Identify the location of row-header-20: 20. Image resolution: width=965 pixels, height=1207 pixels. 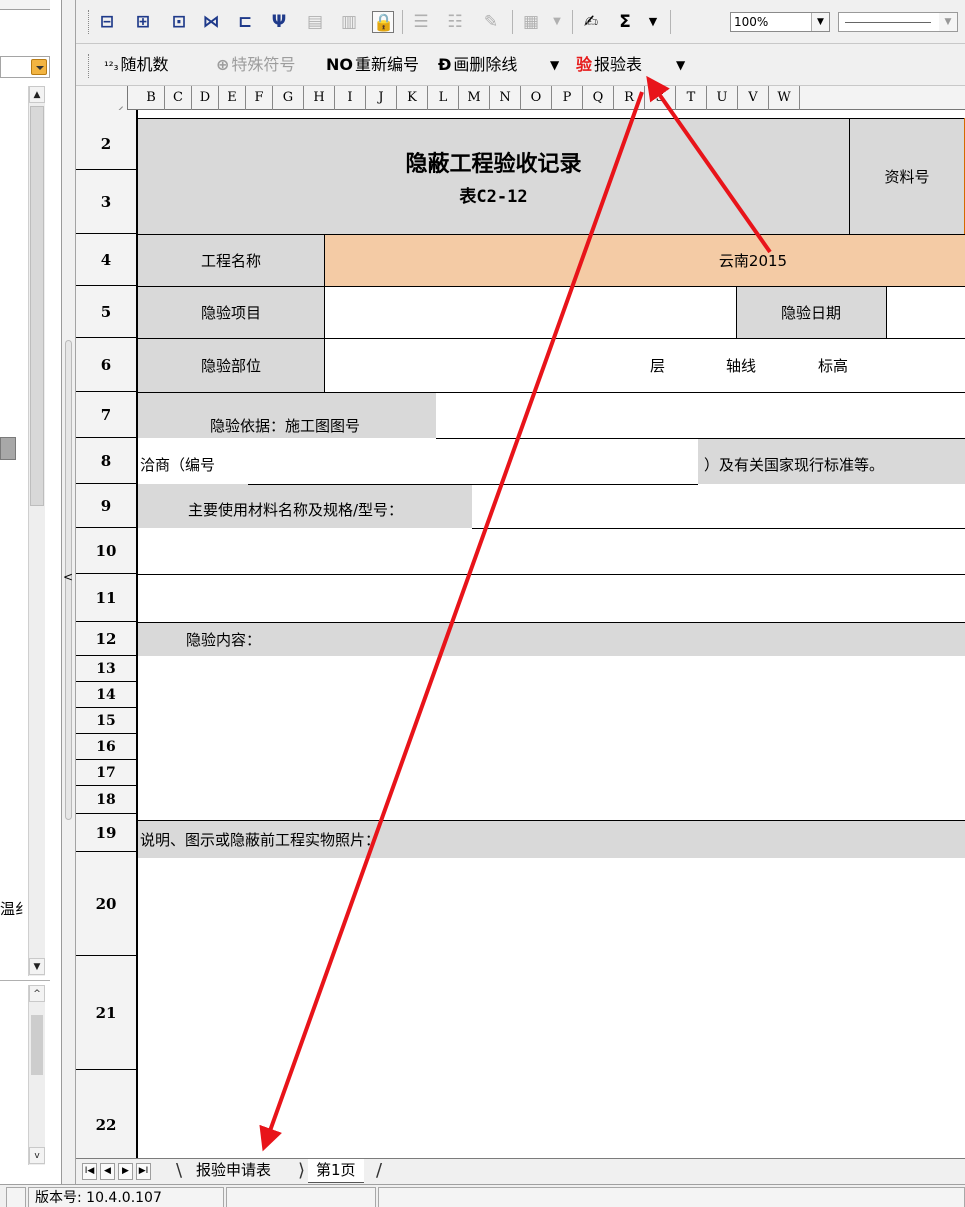
(106, 904).